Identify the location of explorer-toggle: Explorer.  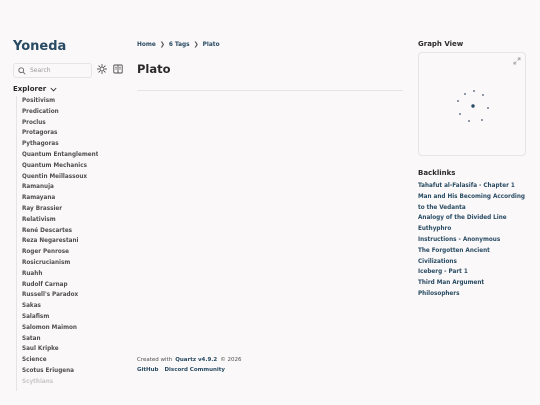
(35, 89).